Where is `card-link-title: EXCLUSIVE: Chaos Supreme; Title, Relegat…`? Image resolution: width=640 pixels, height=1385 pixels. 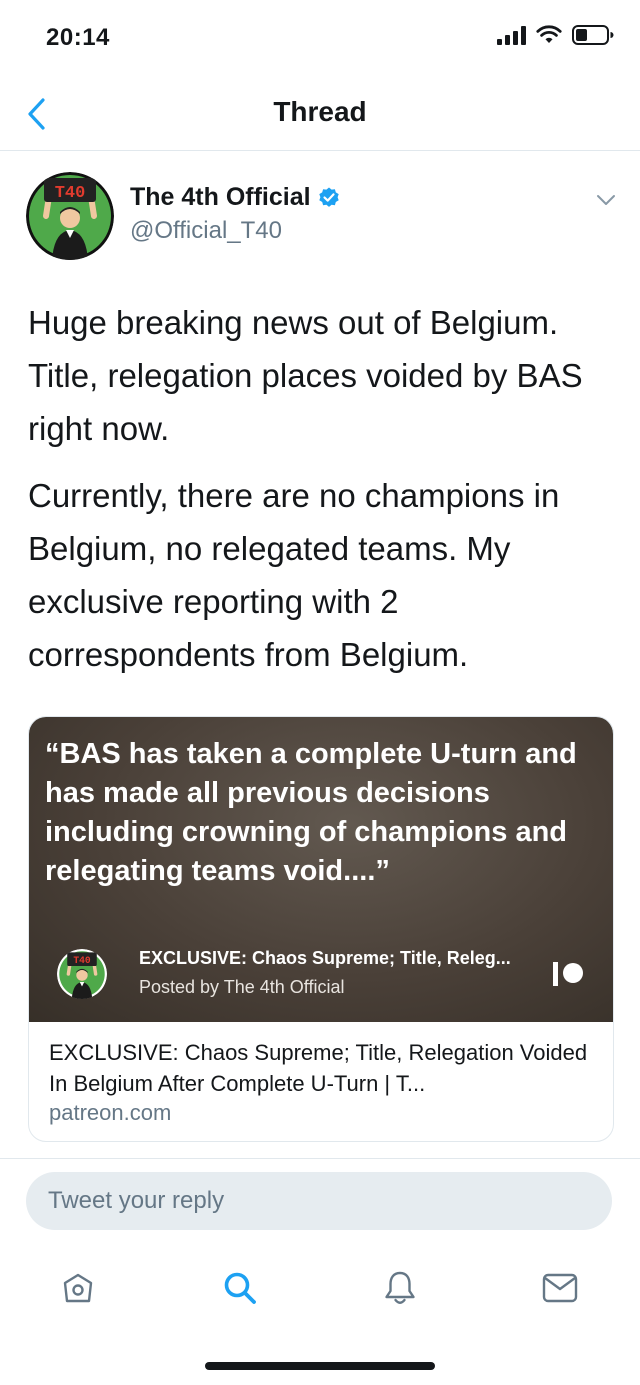
card-link-title: EXCLUSIVE: Chaos Supreme; Title, Relegat… is located at coordinates (318, 1068).